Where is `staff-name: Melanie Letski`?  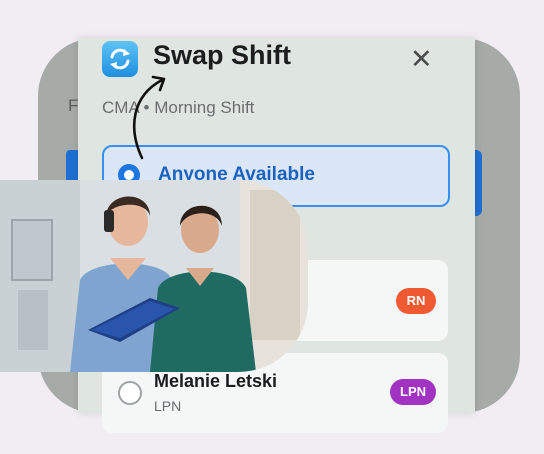 staff-name: Melanie Letski is located at coordinates (216, 381).